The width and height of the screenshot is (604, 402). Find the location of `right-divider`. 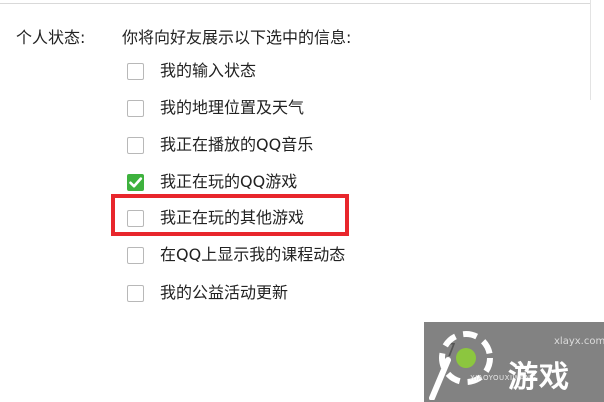

right-divider is located at coordinates (590, 50).